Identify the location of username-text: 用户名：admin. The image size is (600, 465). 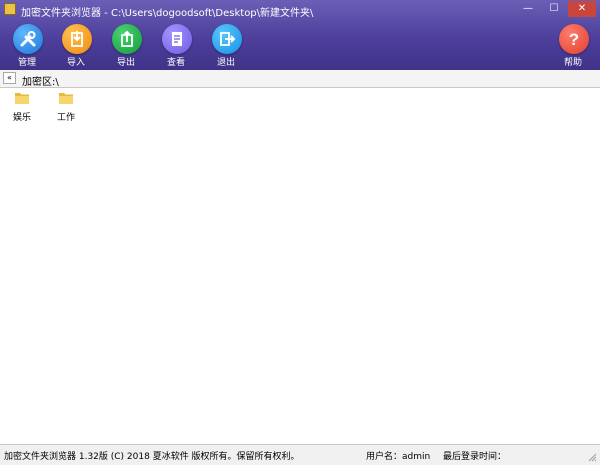
(398, 457).